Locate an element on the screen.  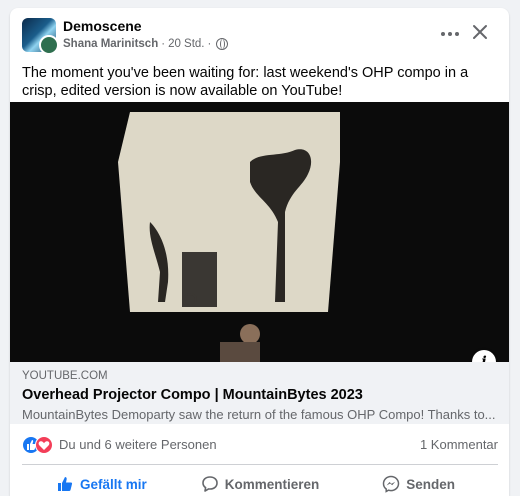
author-name: Shana Marinitsch is located at coordinates (110, 44).